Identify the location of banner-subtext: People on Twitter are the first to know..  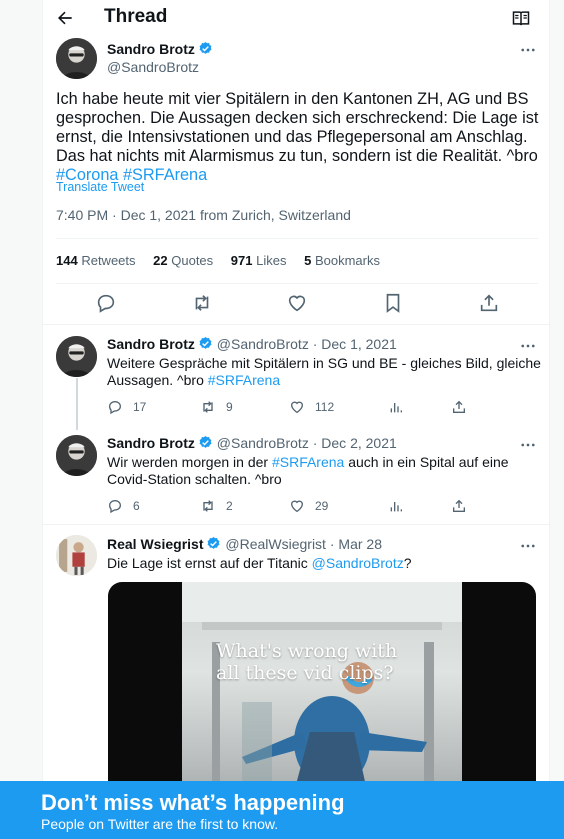
(160, 824).